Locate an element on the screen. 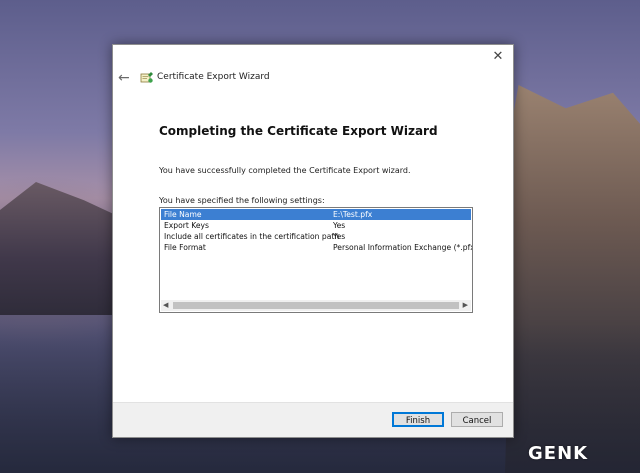 This screenshot has height=473, width=640. back-button: ← is located at coordinates (125, 78).